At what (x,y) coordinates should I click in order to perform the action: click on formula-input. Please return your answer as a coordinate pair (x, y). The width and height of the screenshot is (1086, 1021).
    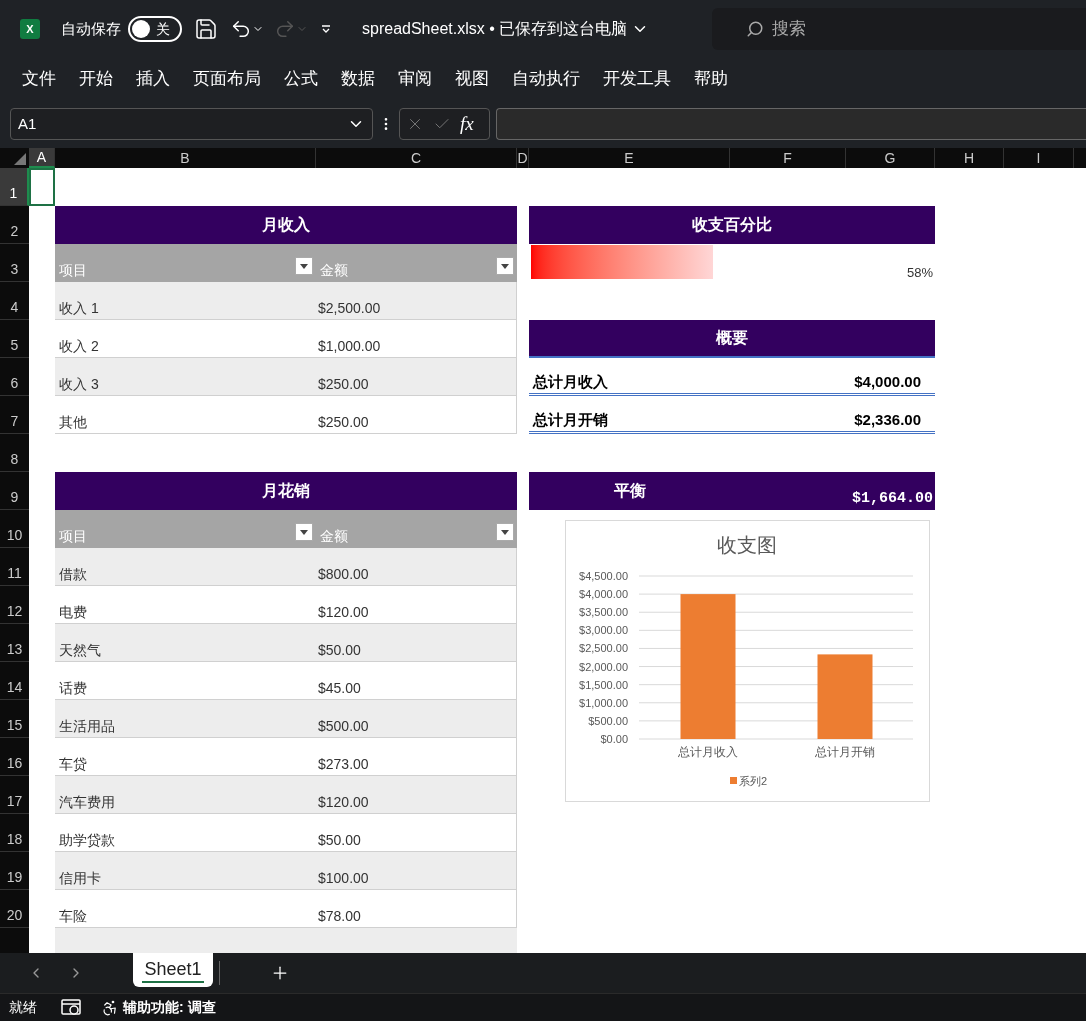
    Looking at the image, I should click on (791, 124).